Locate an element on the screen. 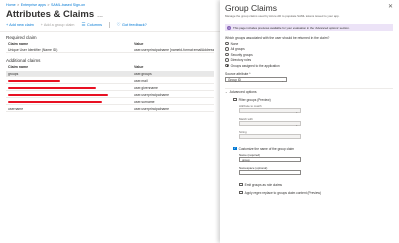 Image resolution: width=399 pixels, height=243 pixels. page-title-text: Attributes & Claims is located at coordinates (50, 14).